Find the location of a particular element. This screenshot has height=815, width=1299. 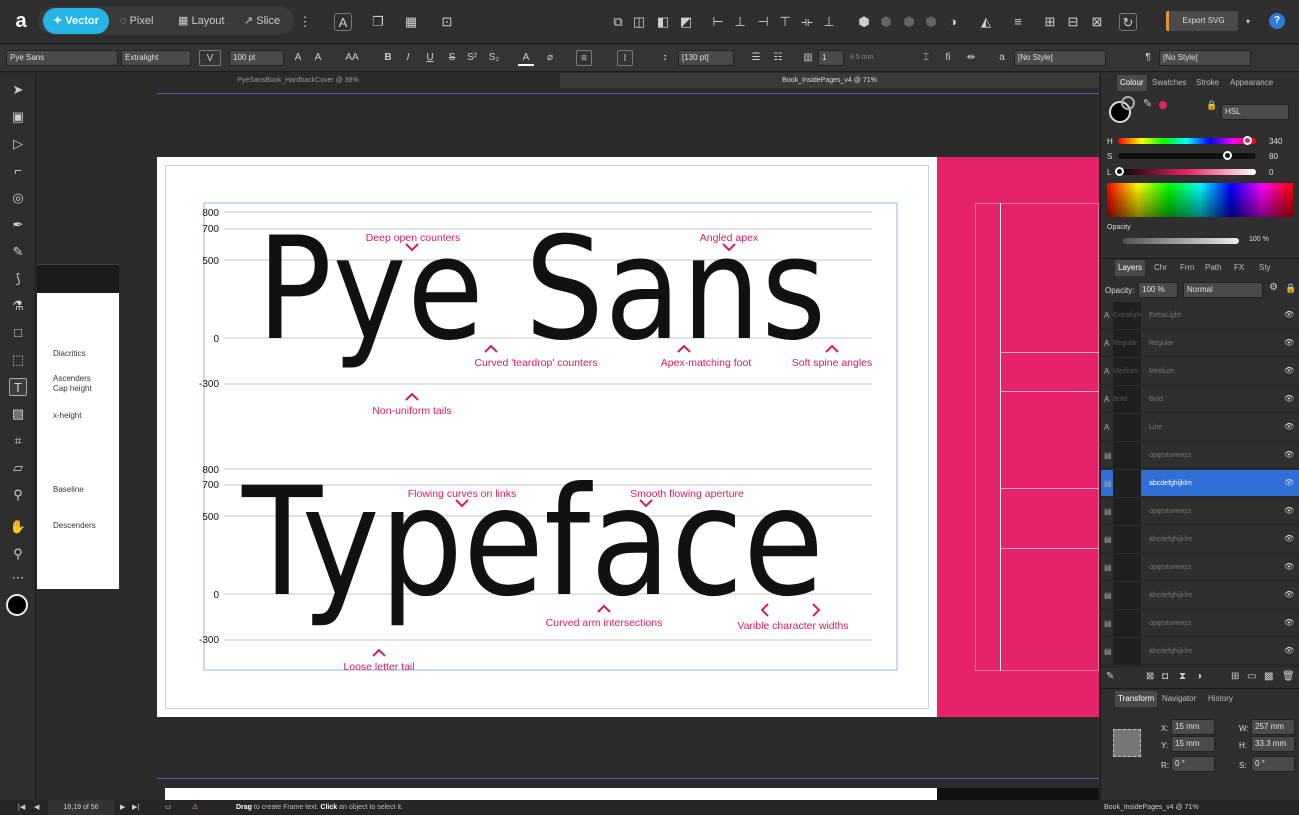

tab-transform: Transform is located at coordinates (1136, 699).